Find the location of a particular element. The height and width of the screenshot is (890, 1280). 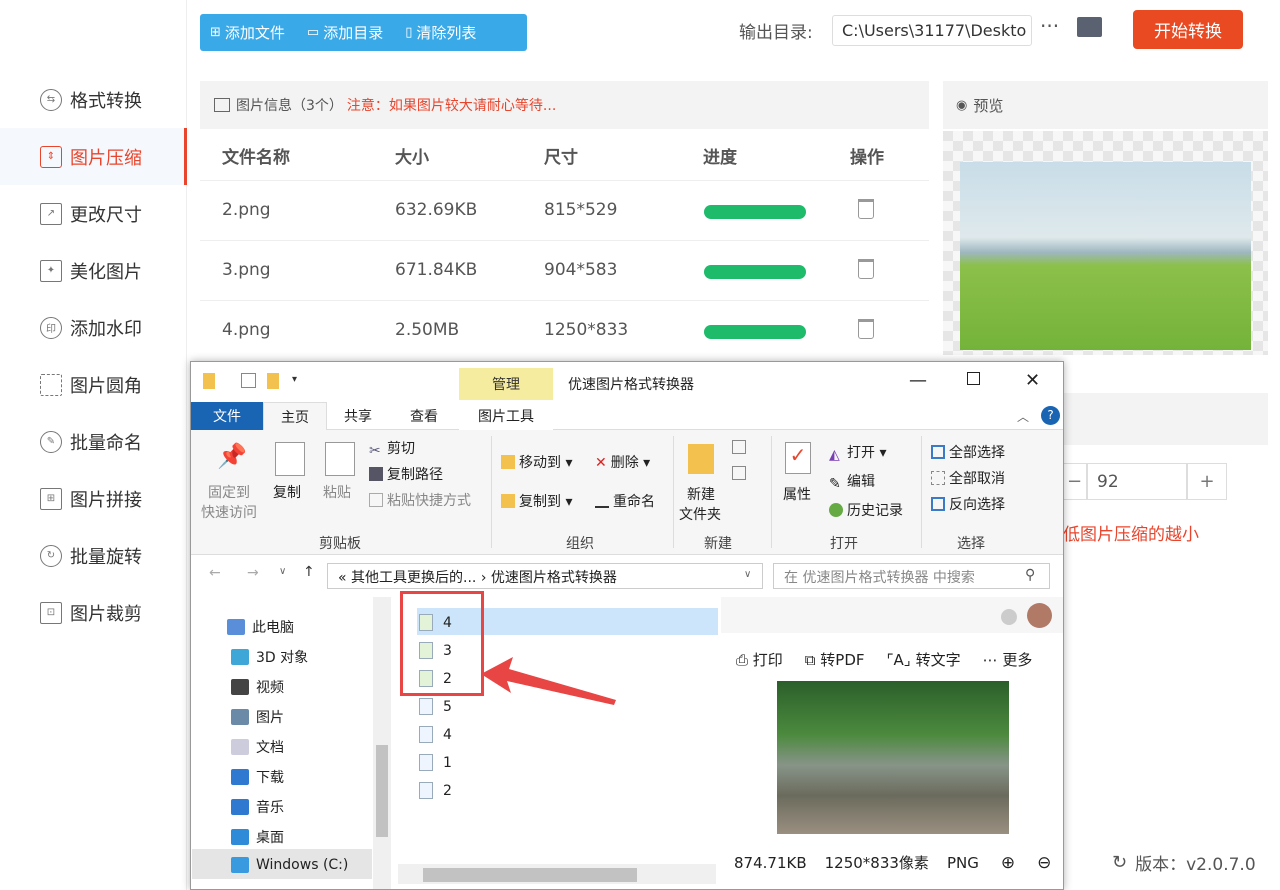

history-button: 历史记录 is located at coordinates (866, 510).